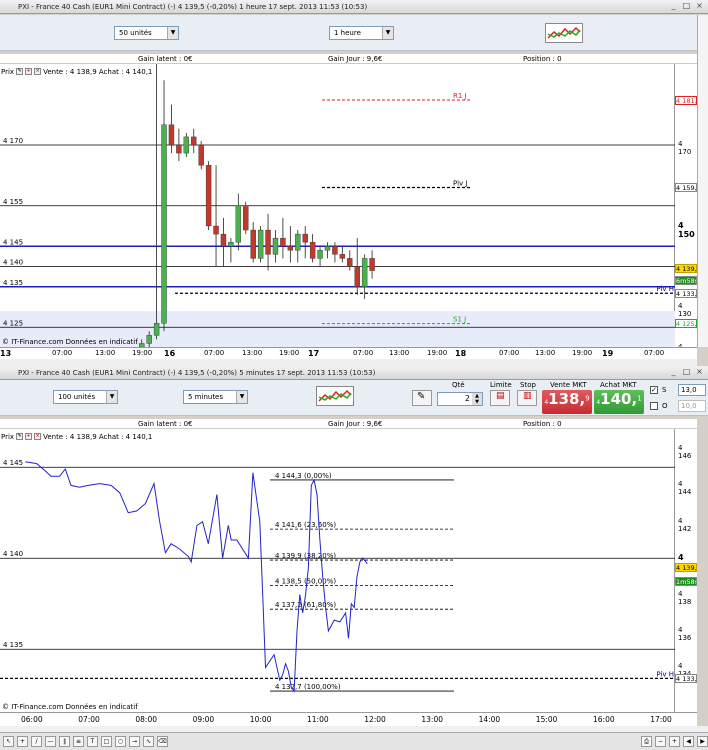  I want to click on level-label: 4 155, so click(13, 202).